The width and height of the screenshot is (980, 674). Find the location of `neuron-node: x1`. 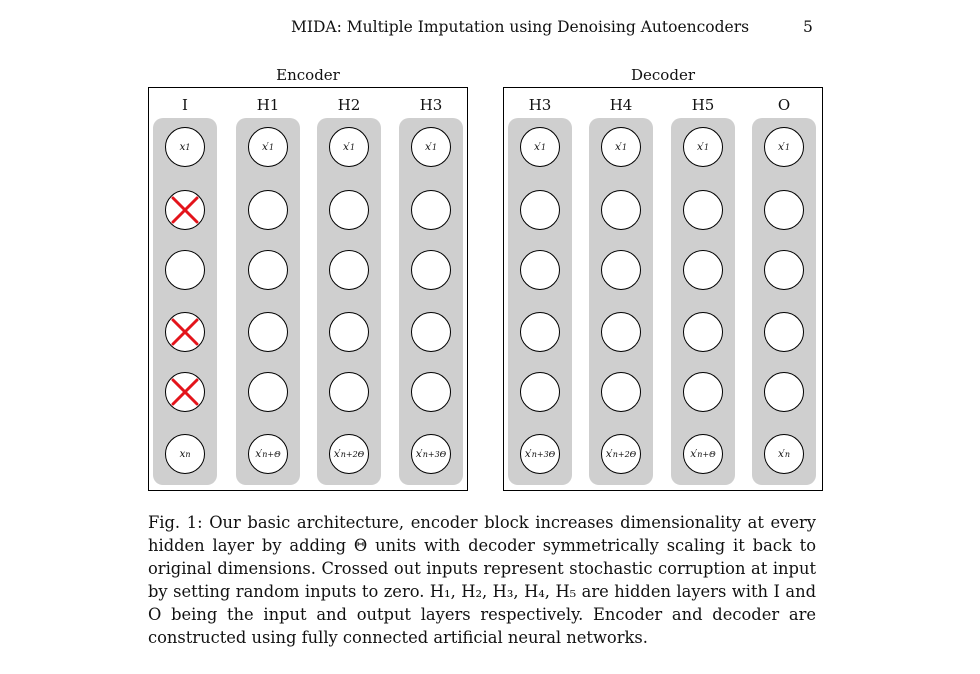

neuron-node: x1 is located at coordinates (185, 147).